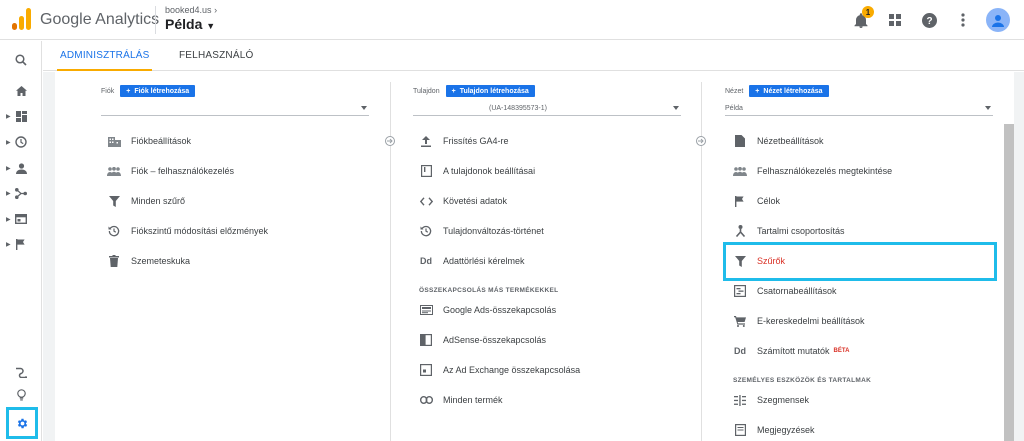  I want to click on nav-behavior: ▶, so click(21, 219).